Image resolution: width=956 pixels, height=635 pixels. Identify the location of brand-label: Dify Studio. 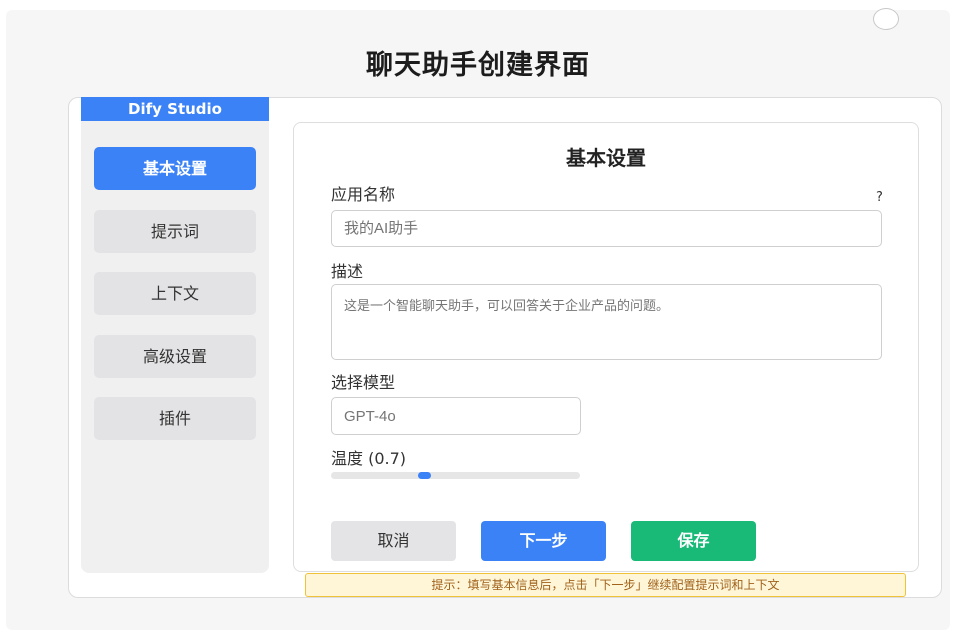
(175, 109).